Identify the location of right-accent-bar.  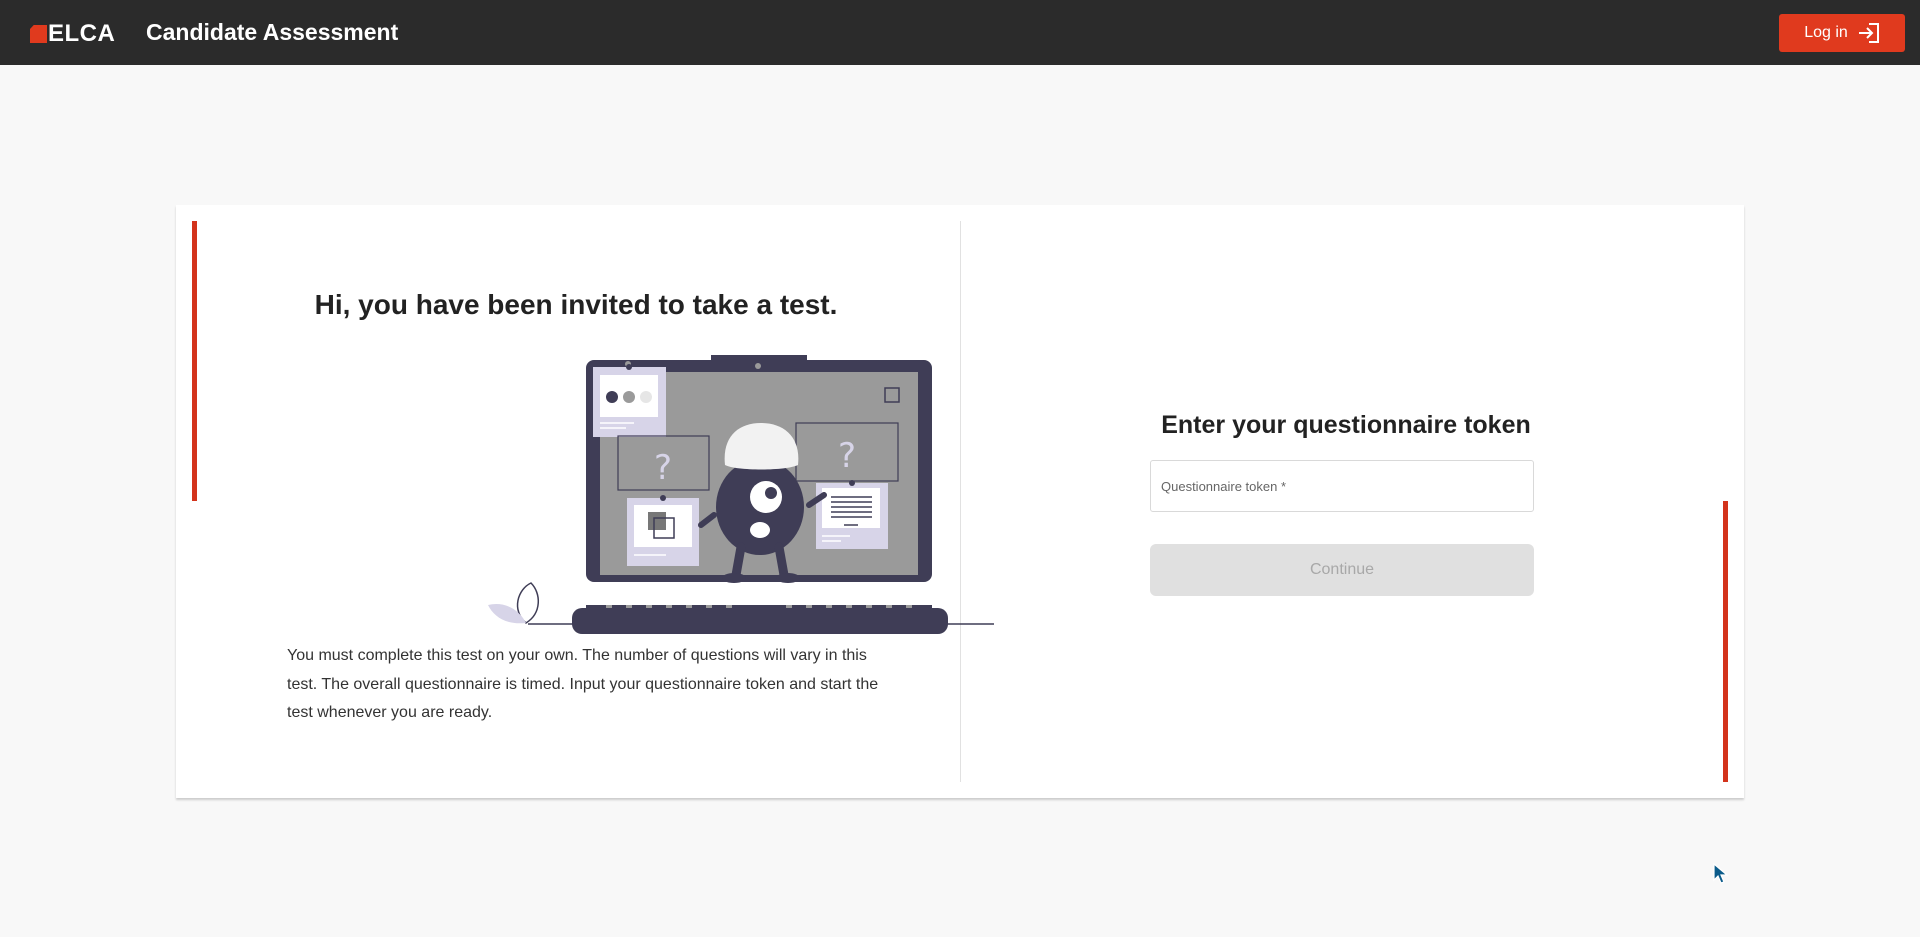
(1725, 641).